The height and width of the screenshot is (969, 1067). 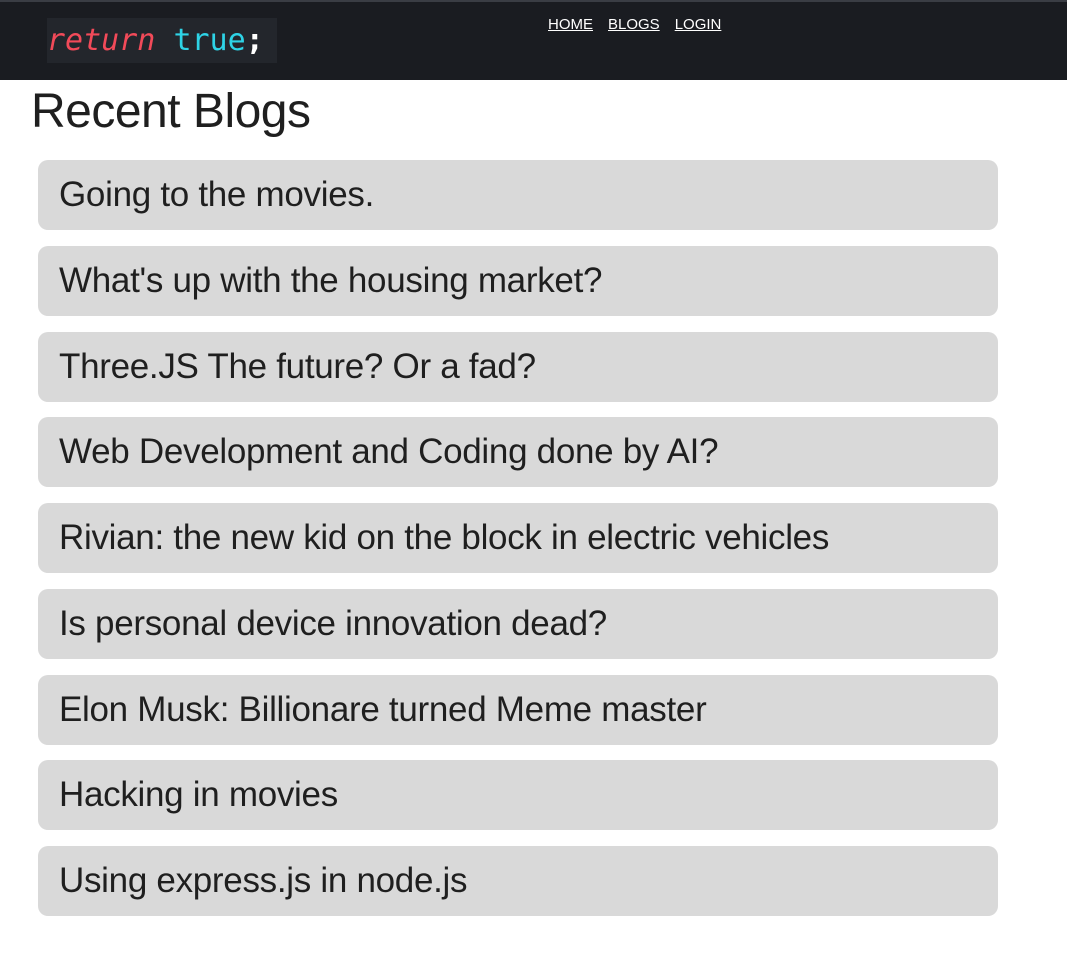 What do you see at coordinates (518, 881) in the screenshot?
I see `blog-card: Using express.js in node.js` at bounding box center [518, 881].